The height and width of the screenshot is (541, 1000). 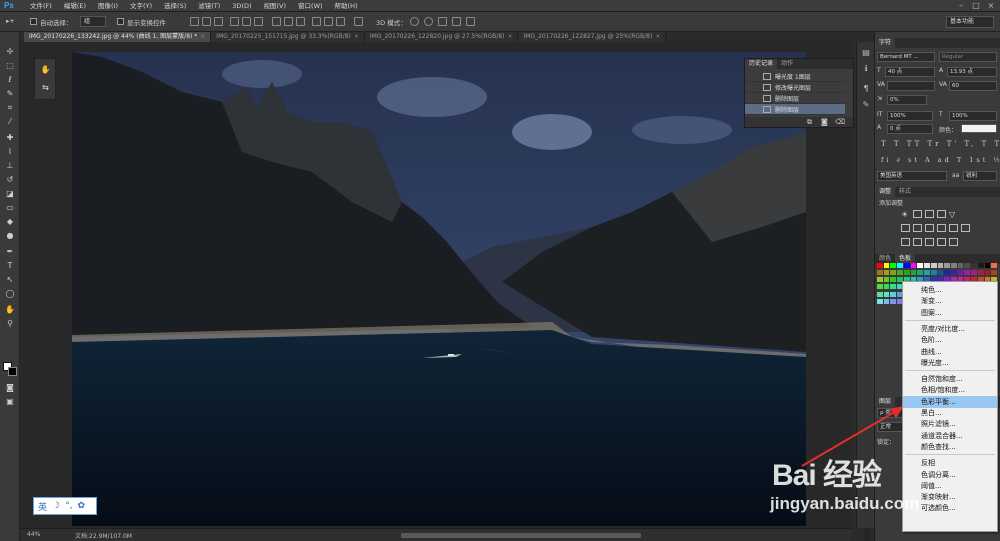 I want to click on auto-select-dropdown: 组, so click(x=93, y=21).